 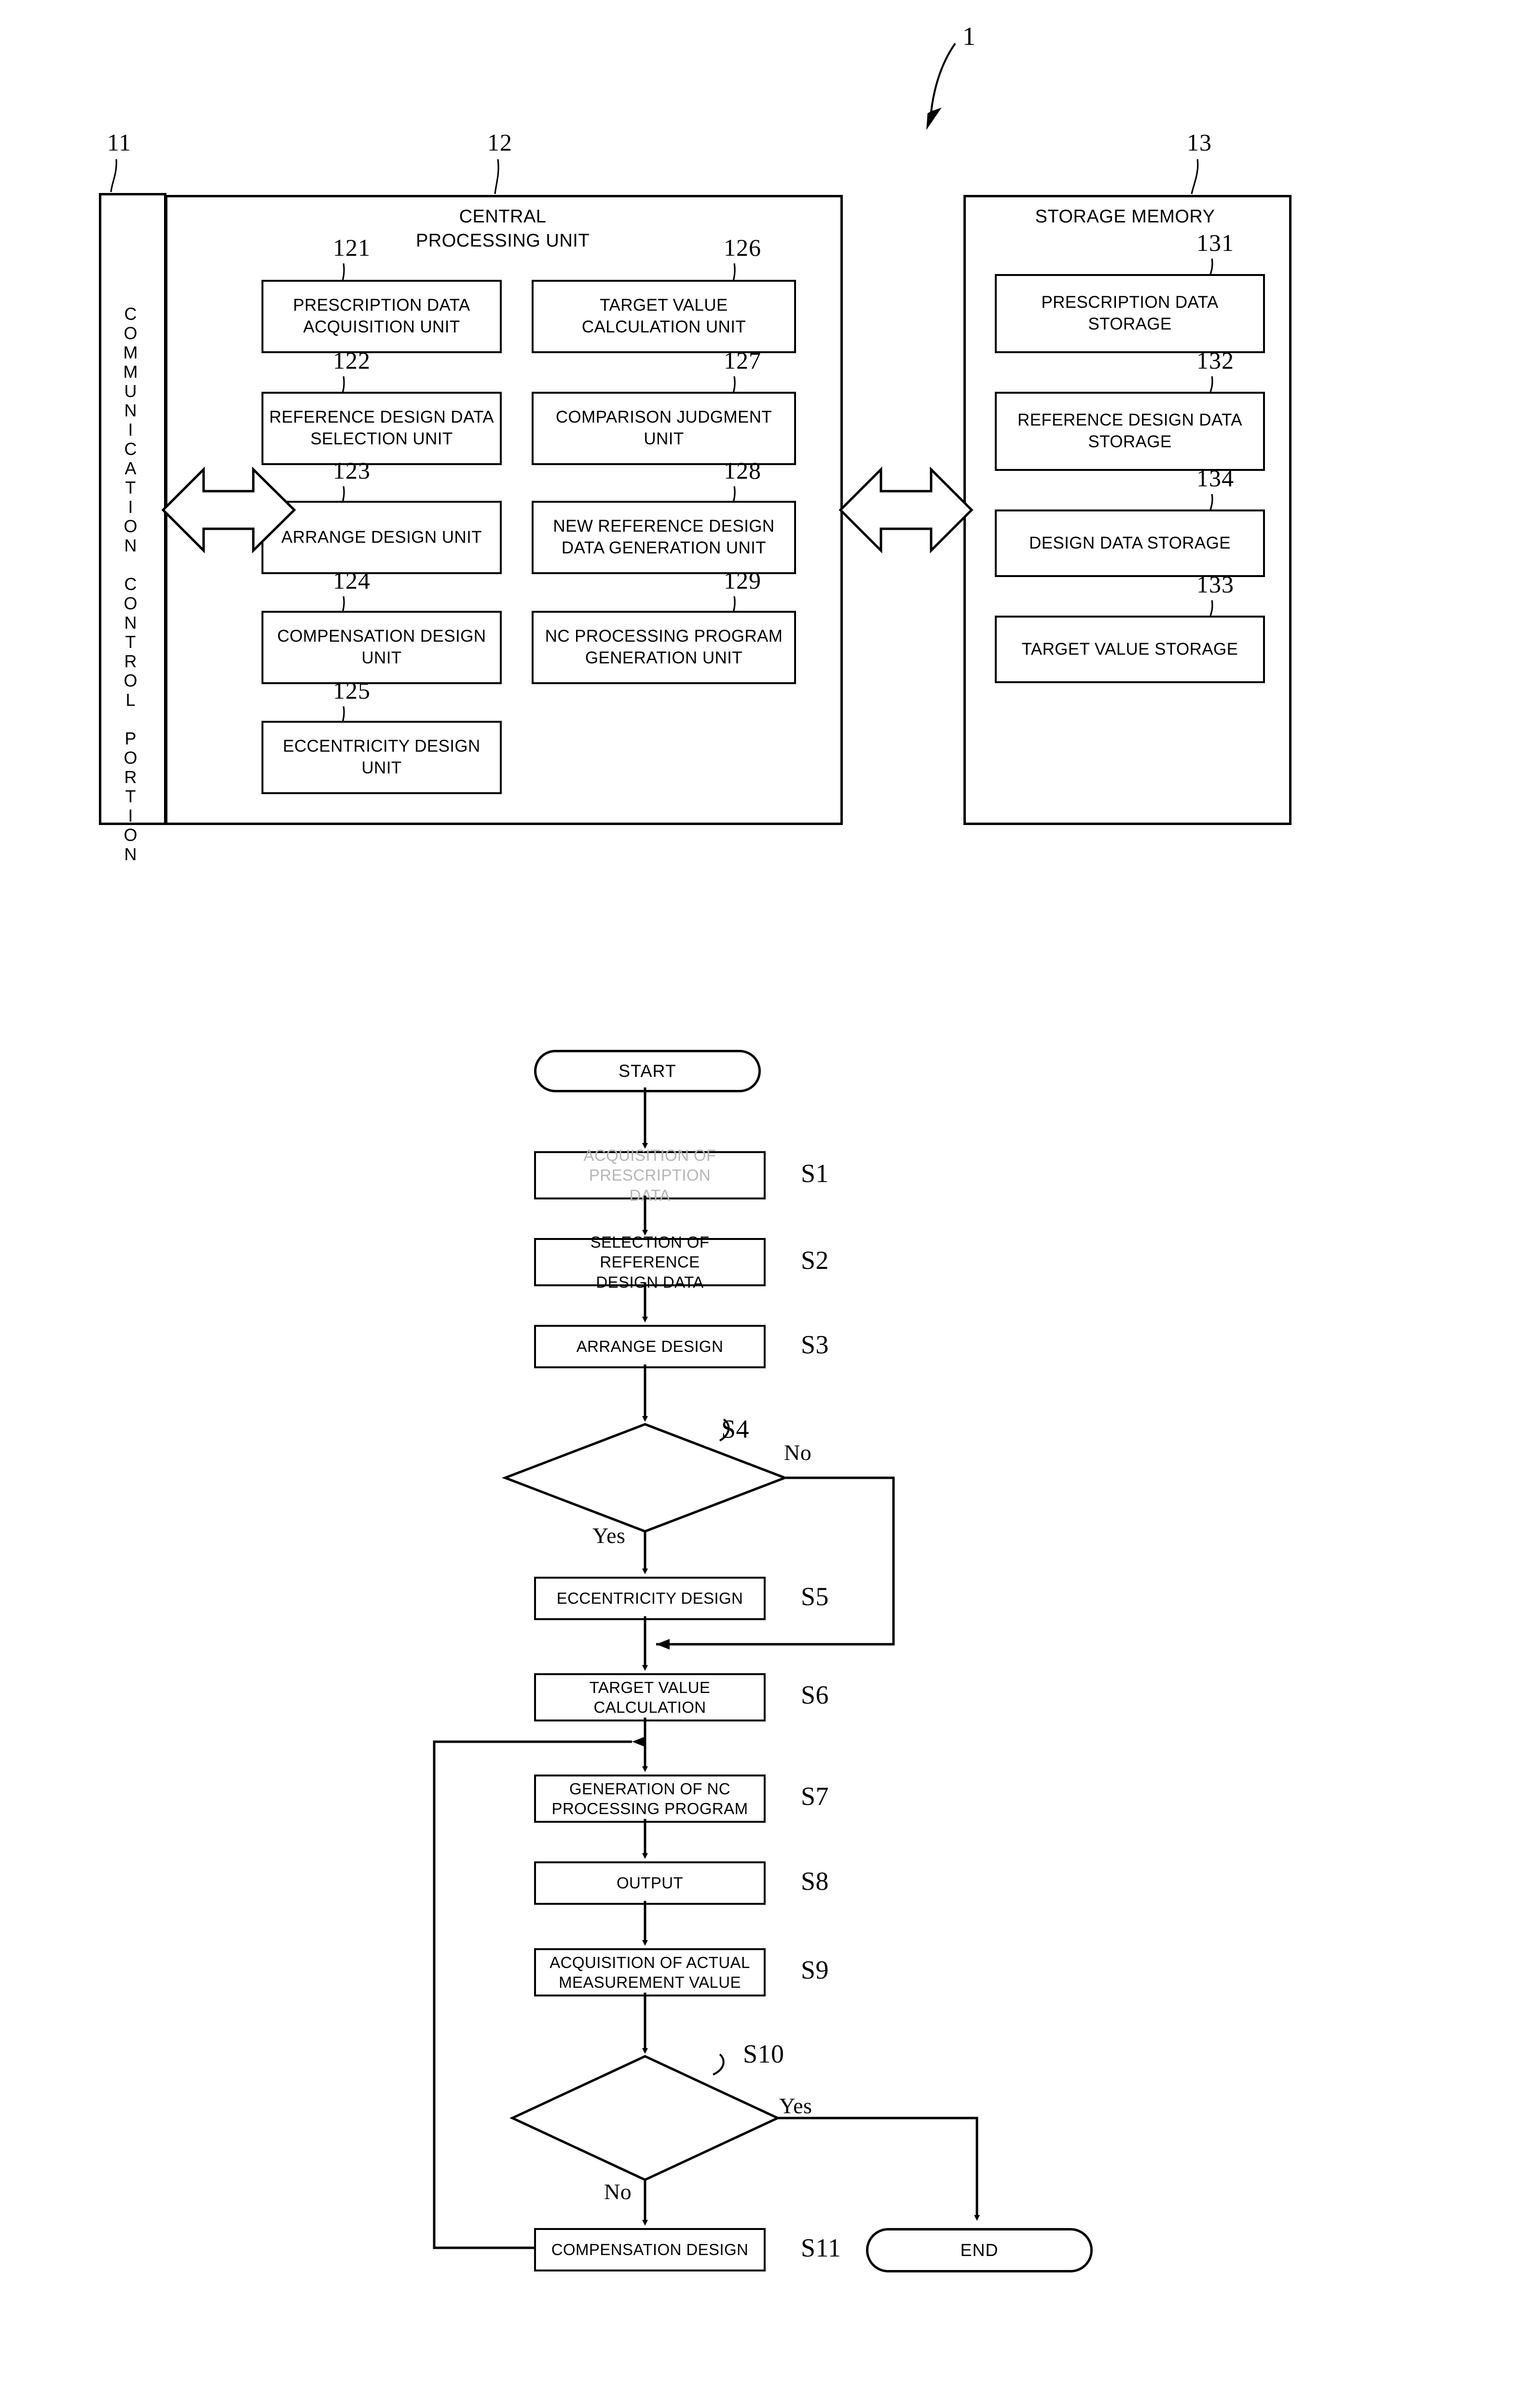 What do you see at coordinates (1215, 242) in the screenshot?
I see `ref-numeral-131: 131` at bounding box center [1215, 242].